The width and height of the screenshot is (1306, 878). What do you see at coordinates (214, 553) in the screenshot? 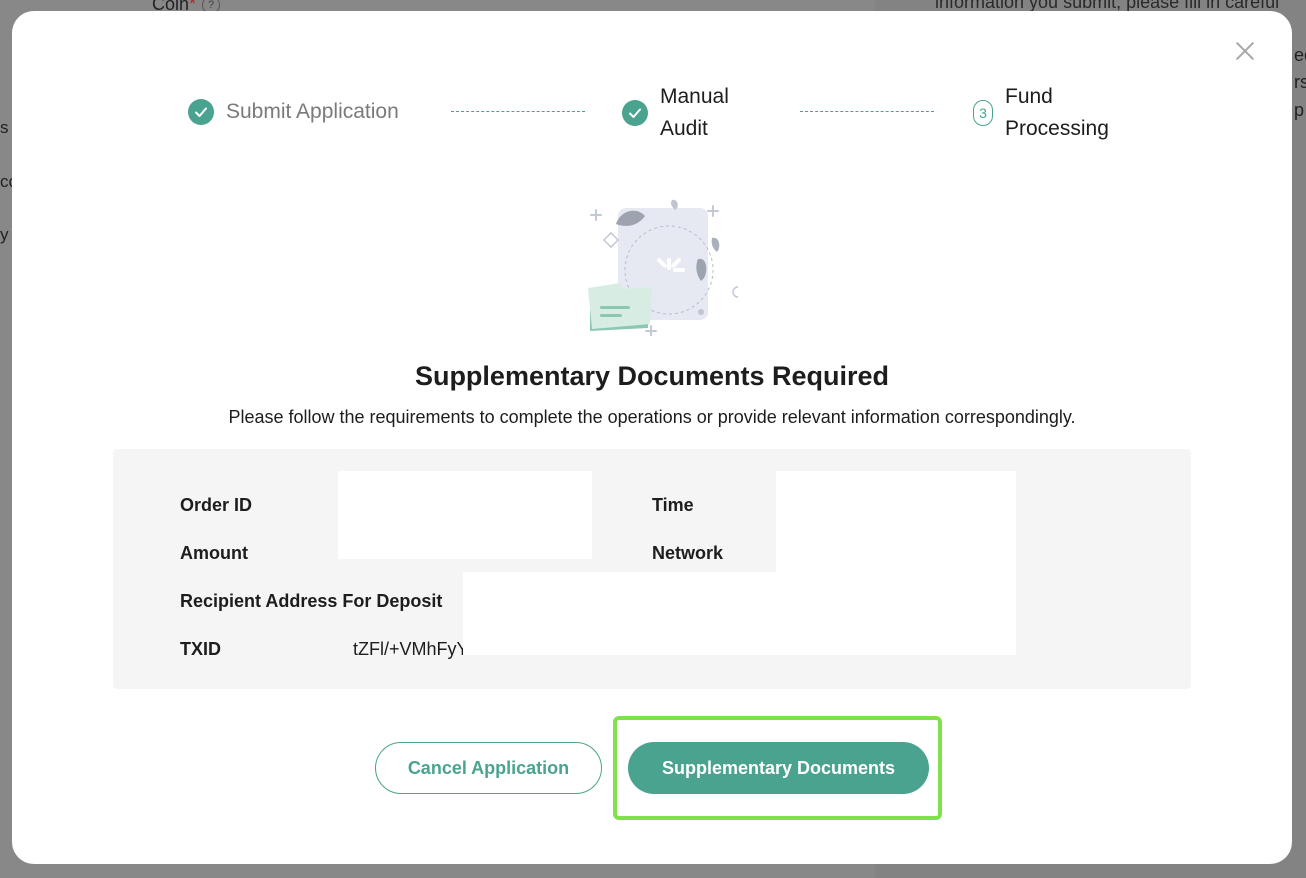
I see `amount-label: Amount` at bounding box center [214, 553].